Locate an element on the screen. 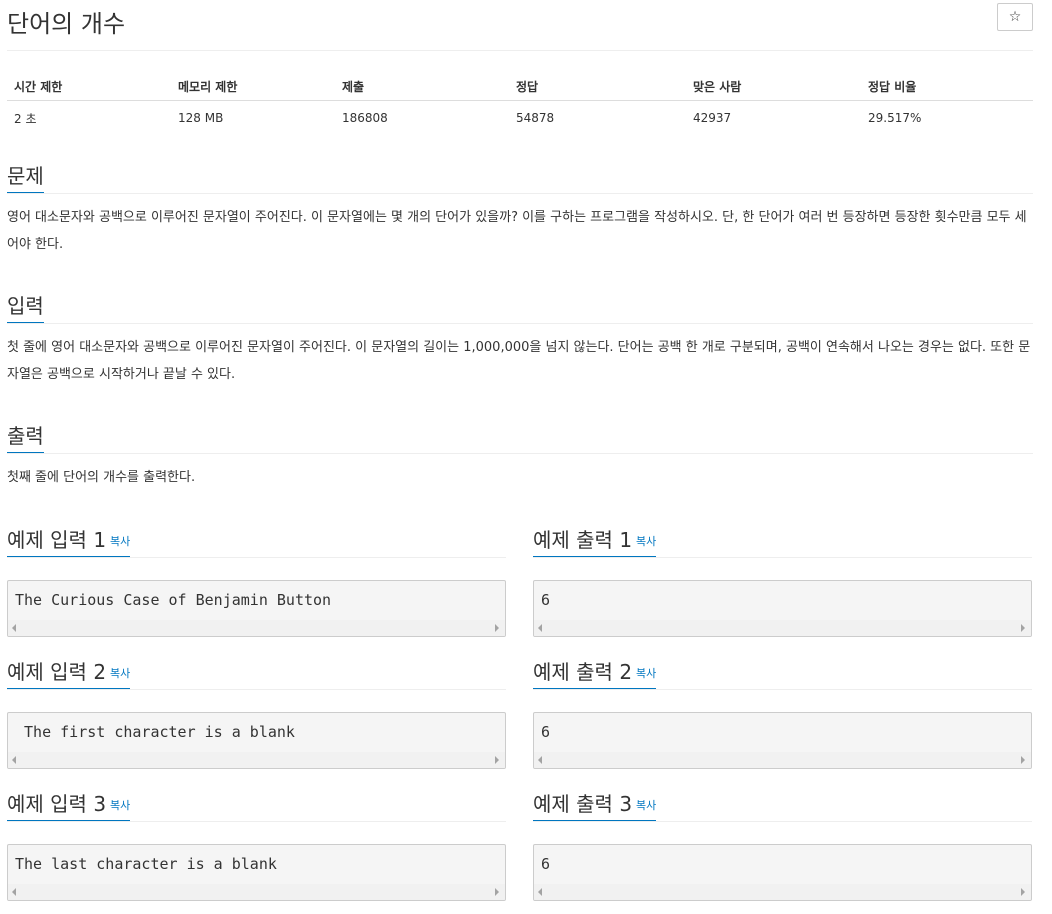  sample-input-2-scrollbar is located at coordinates (256, 760).